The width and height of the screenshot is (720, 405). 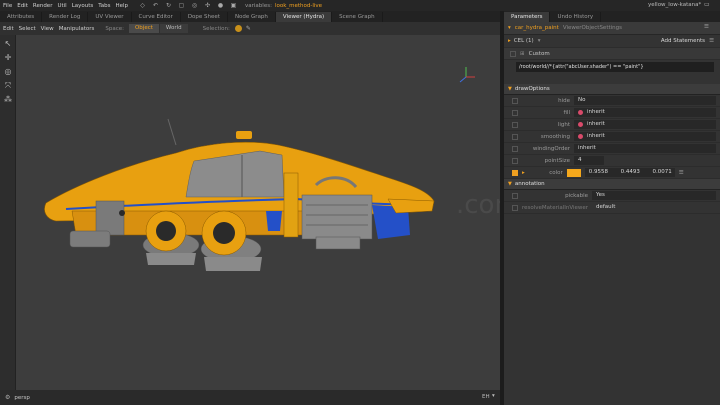 I want to click on color-b: 0.0071, so click(x=662, y=172).